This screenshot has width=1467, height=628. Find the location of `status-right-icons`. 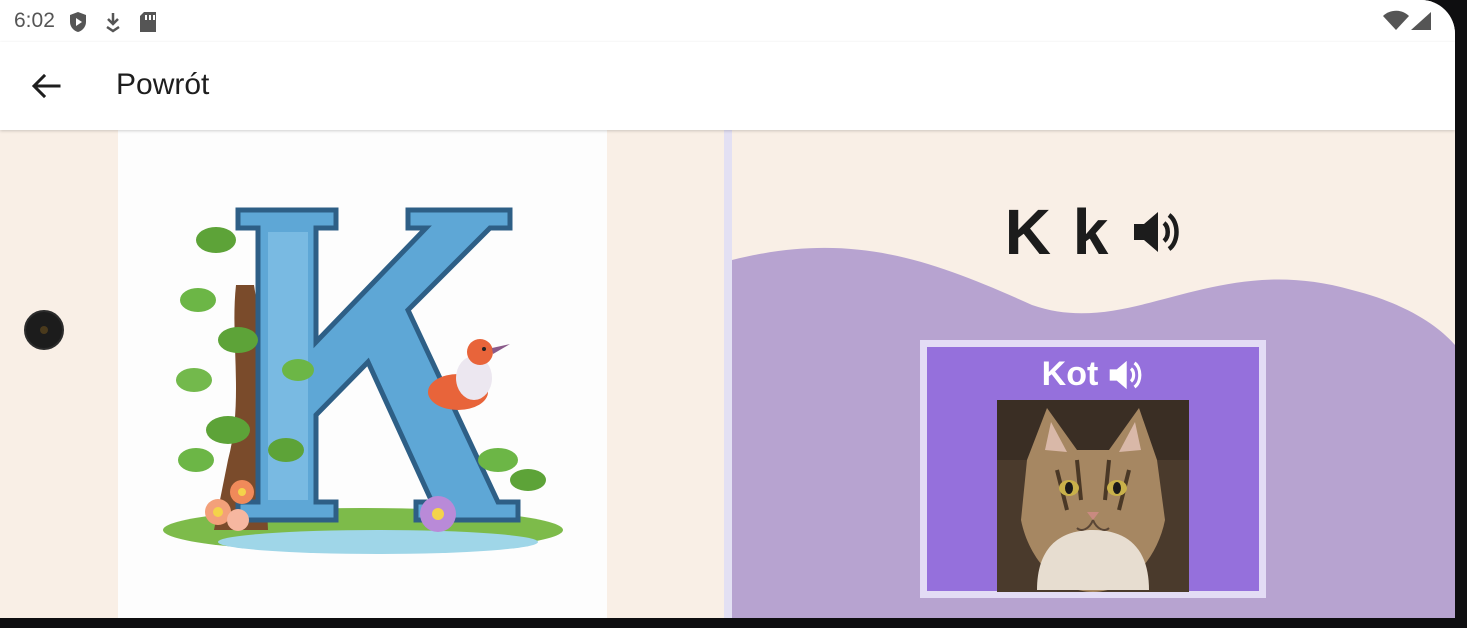

status-right-icons is located at coordinates (1407, 23).